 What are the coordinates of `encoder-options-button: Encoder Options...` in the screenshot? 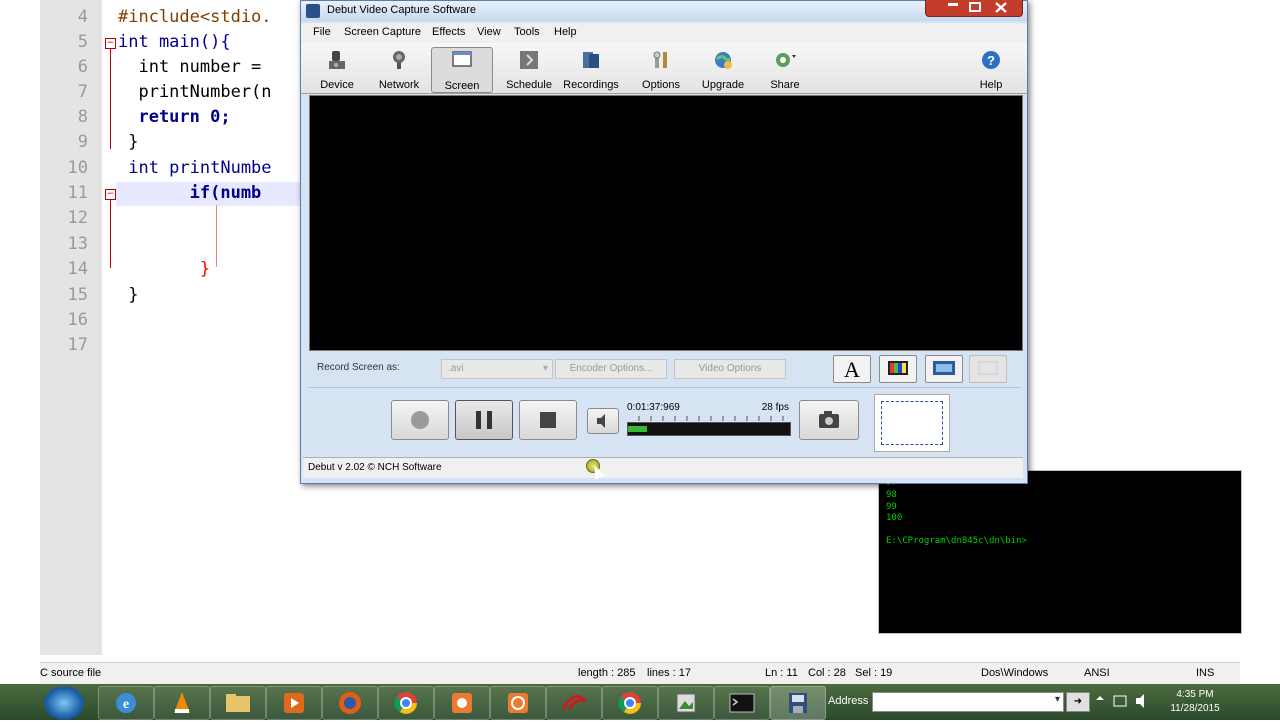 It's located at (611, 369).